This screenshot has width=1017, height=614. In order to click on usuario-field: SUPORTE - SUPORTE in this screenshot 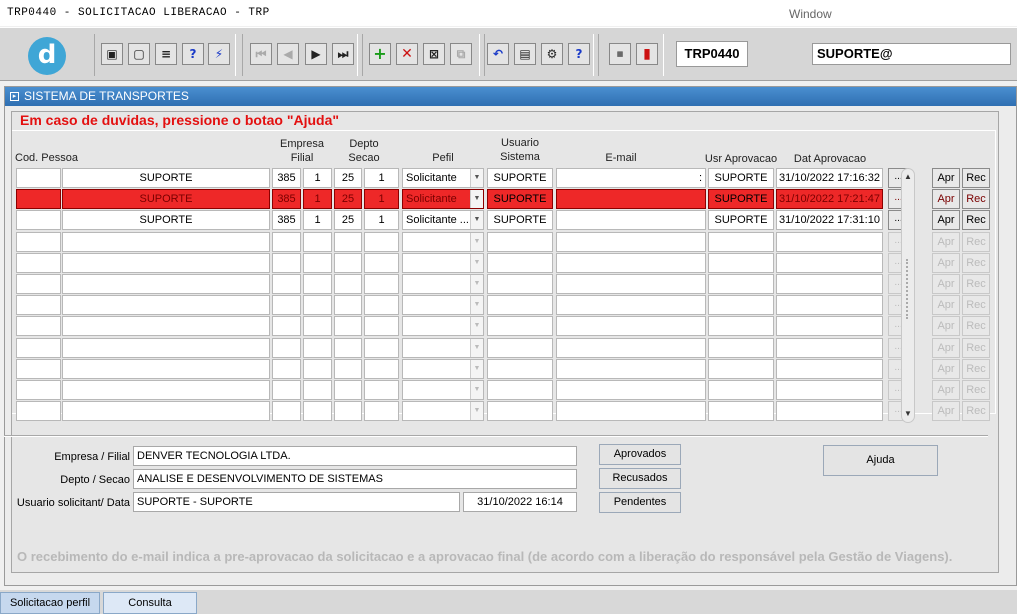, I will do `click(296, 502)`.